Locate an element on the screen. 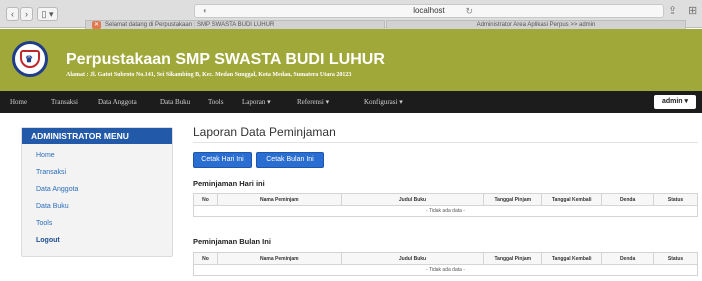 The width and height of the screenshot is (702, 281). sidebar-title: ADMINISTRATOR MENU is located at coordinates (97, 136).